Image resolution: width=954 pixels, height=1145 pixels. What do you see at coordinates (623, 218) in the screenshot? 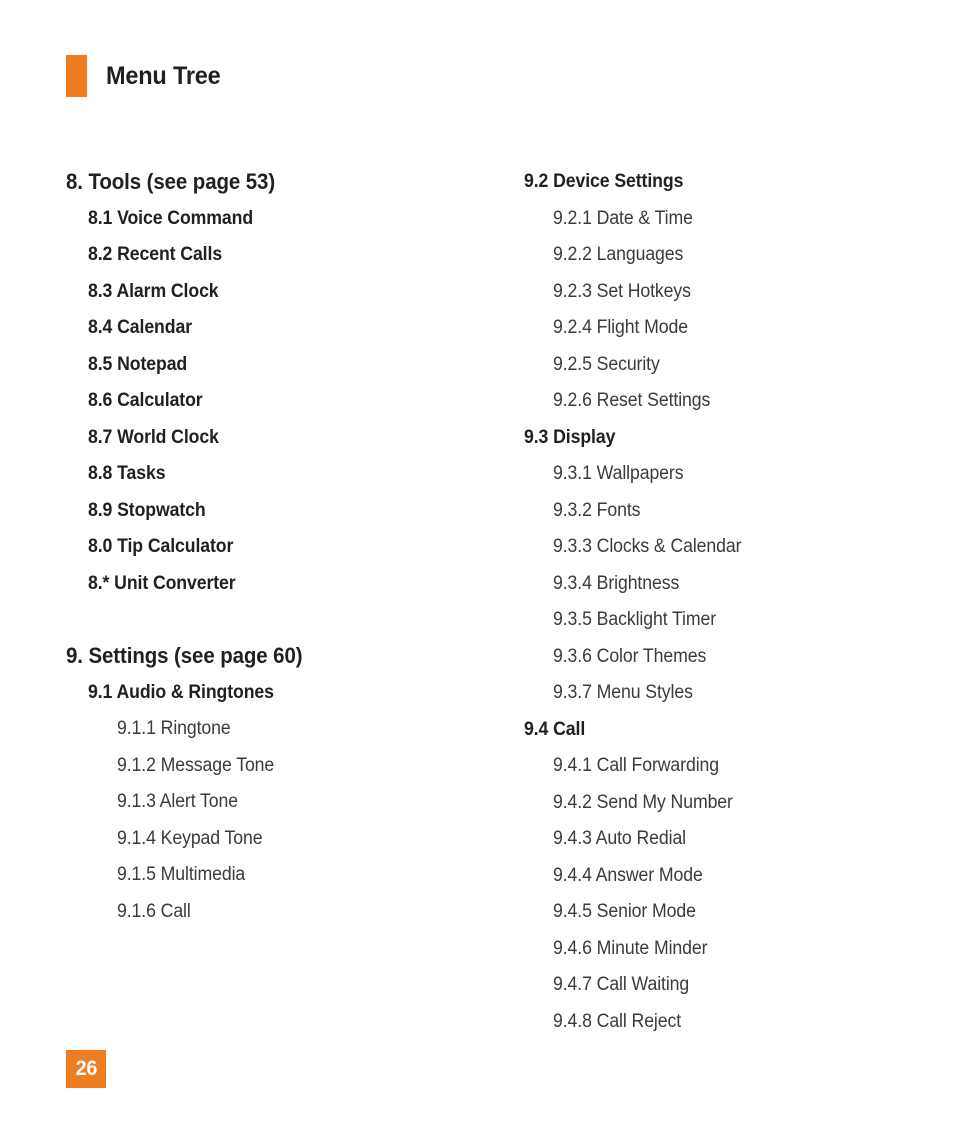
I see `menu-leaf-item: 9.2.1 Date & Time` at bounding box center [623, 218].